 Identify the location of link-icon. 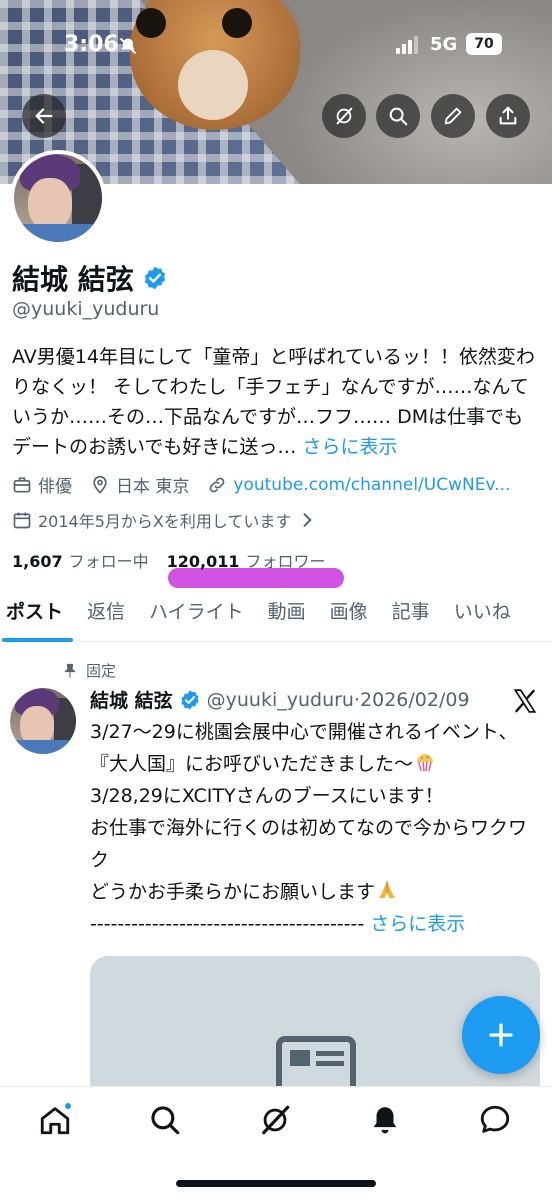
(217, 484).